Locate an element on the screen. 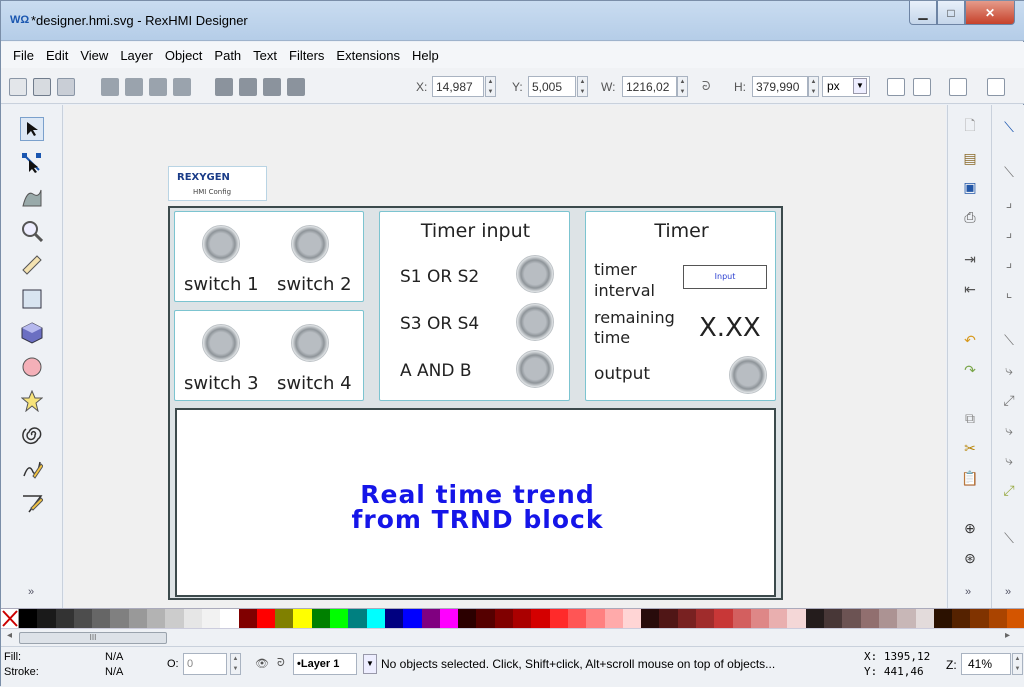  switches-panel-bottom: switch 3 switch 4 is located at coordinates (269, 355).